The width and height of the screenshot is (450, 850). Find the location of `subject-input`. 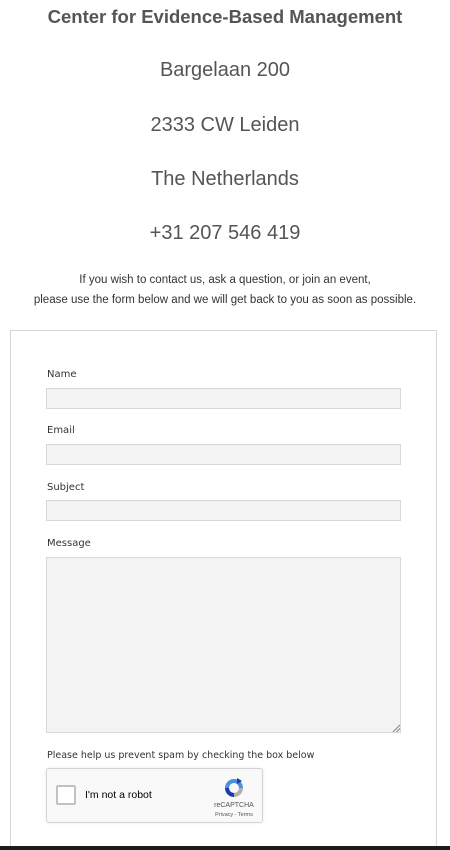

subject-input is located at coordinates (223, 510).